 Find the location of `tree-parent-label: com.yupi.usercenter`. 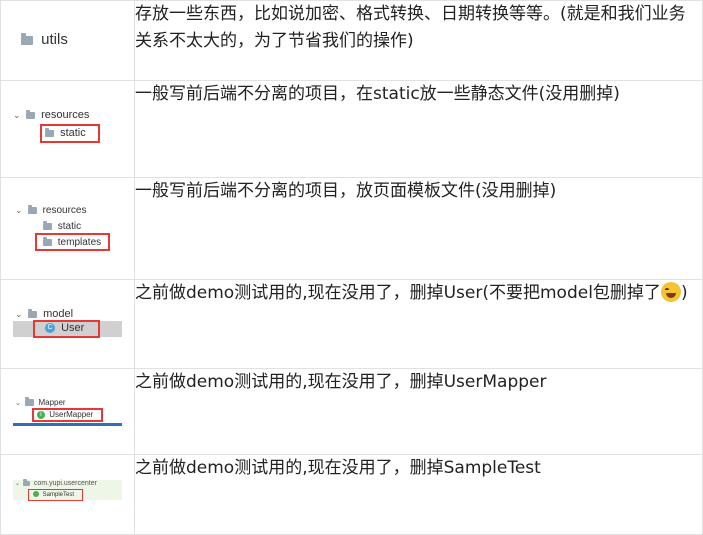

tree-parent-label: com.yupi.usercenter is located at coordinates (65, 483).